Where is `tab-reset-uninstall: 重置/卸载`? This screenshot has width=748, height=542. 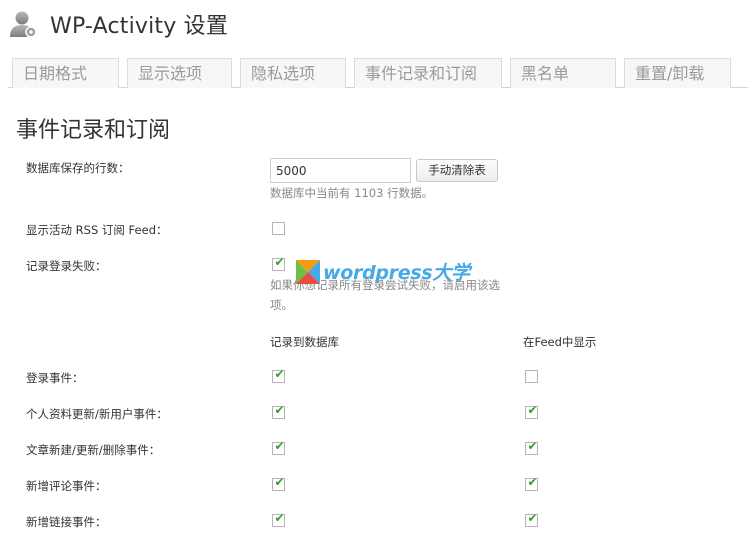
tab-reset-uninstall: 重置/卸载 is located at coordinates (677, 73).